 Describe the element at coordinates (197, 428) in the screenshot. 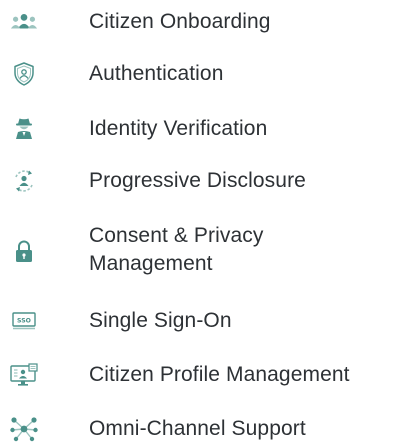

I see `feature-label: Omni-Channel Support` at that location.